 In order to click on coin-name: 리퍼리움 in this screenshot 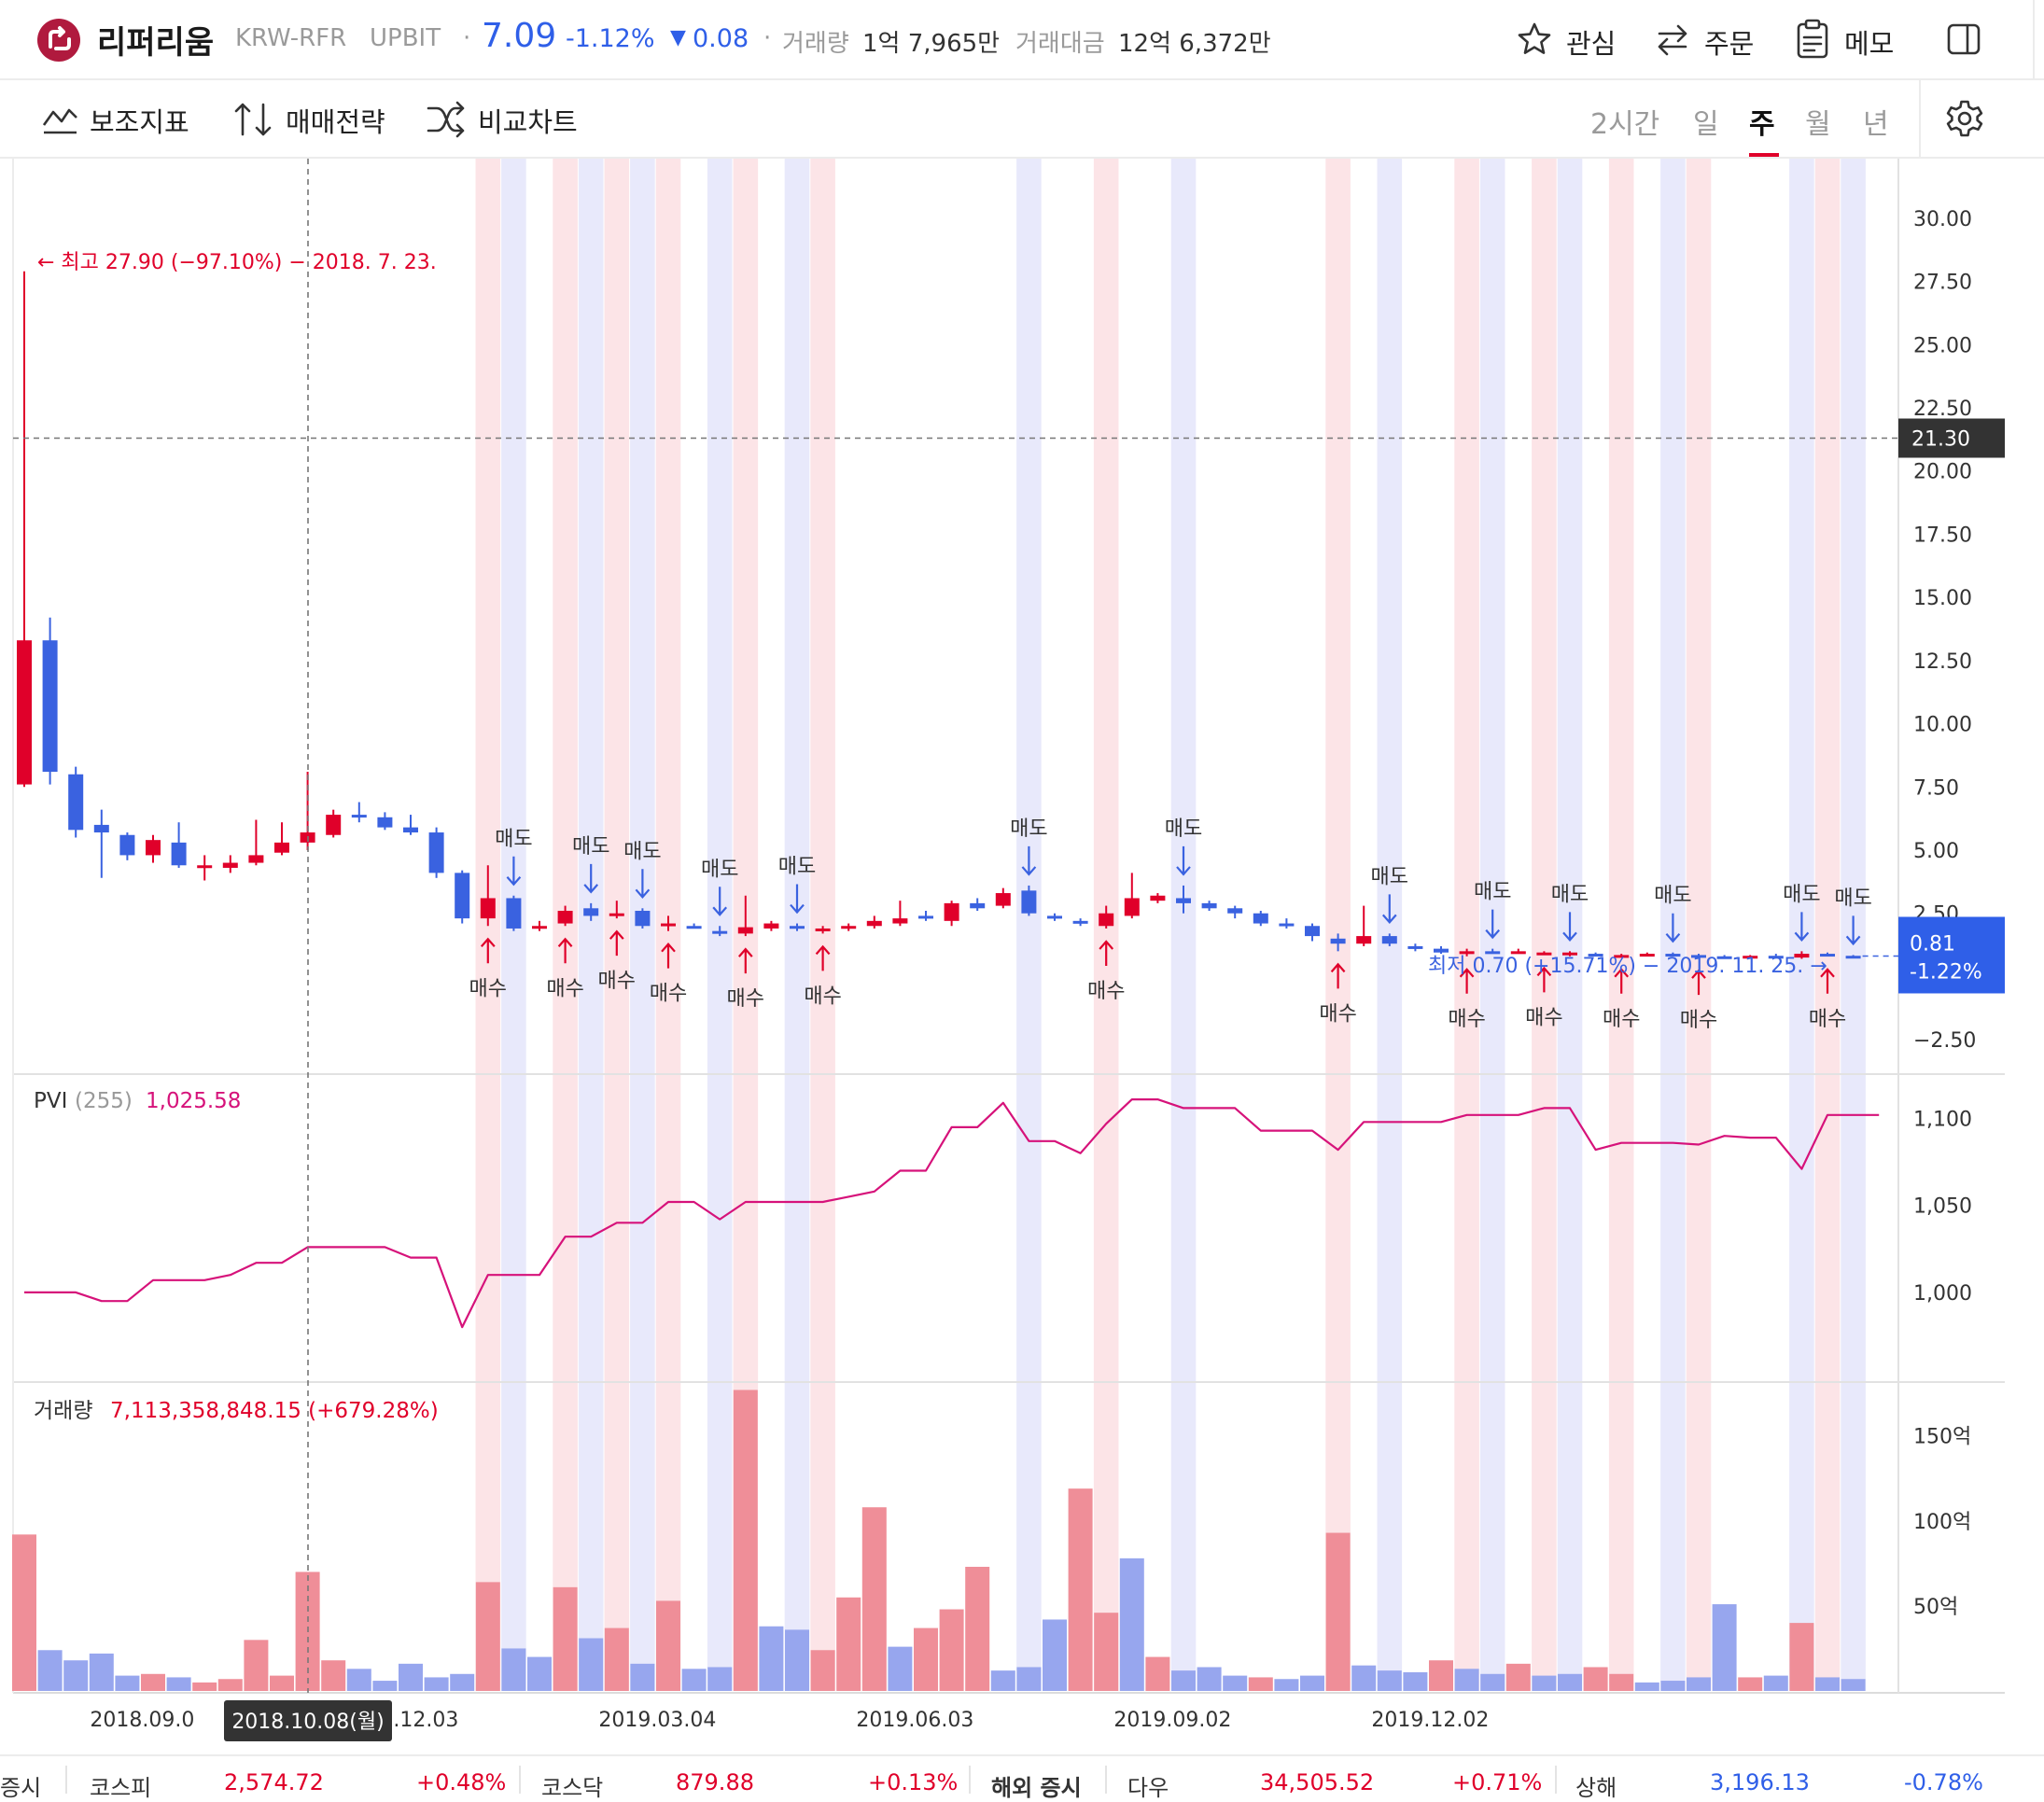, I will do `click(155, 40)`.